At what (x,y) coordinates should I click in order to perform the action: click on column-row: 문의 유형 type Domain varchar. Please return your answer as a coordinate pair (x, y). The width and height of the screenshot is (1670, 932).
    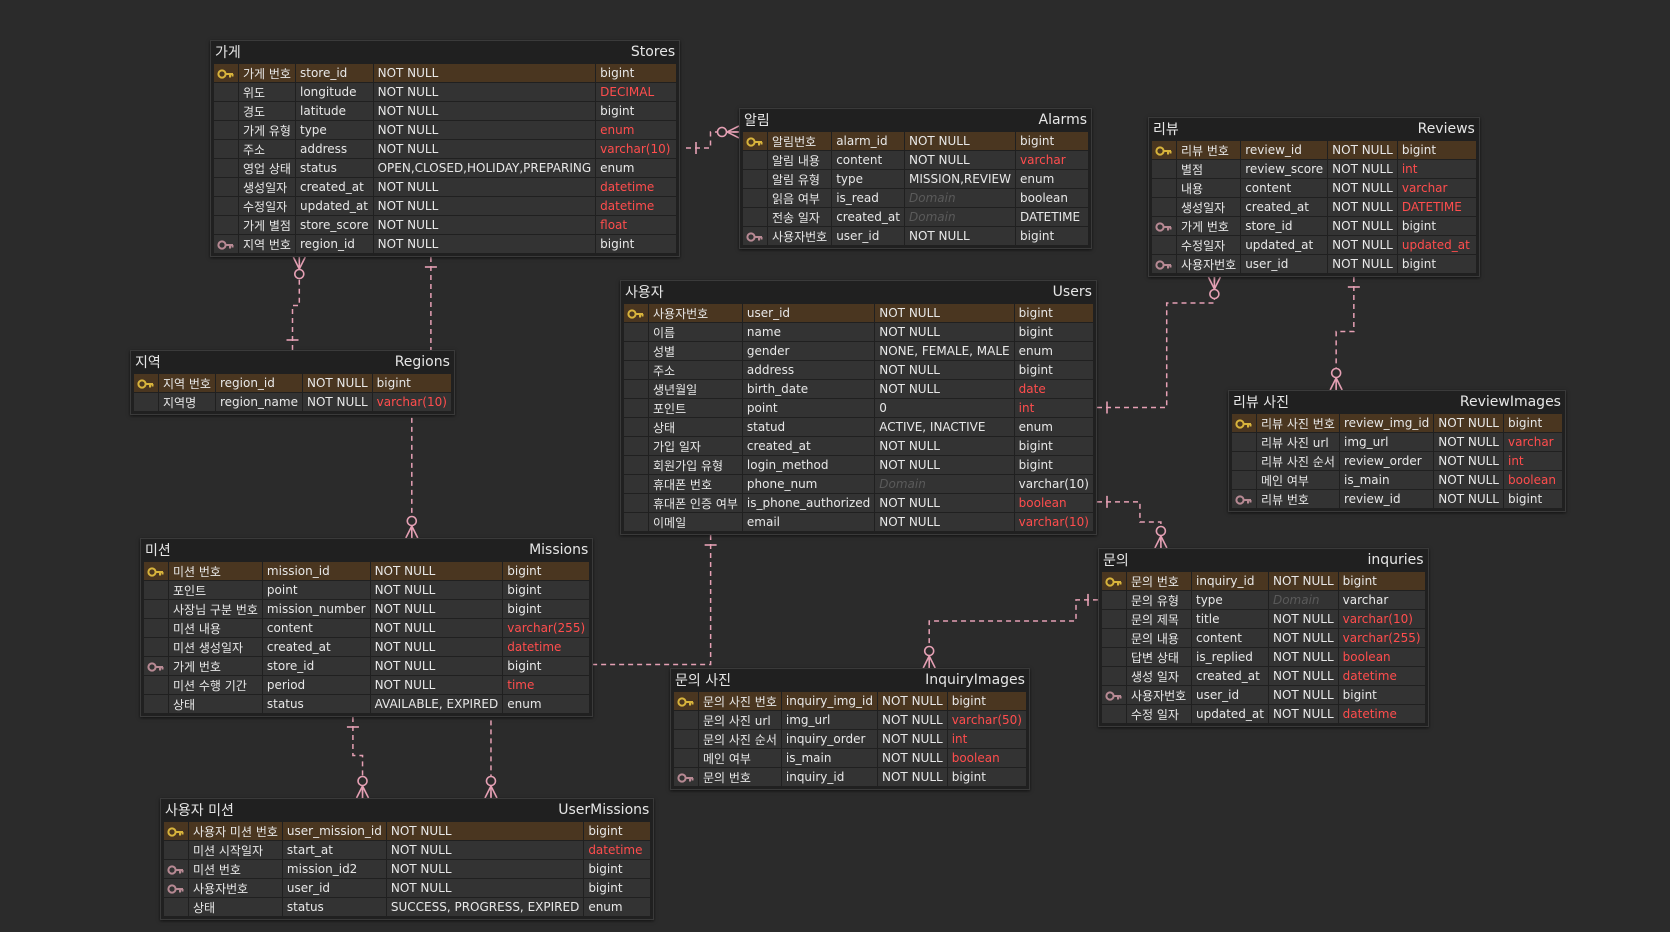
    Looking at the image, I should click on (1263, 600).